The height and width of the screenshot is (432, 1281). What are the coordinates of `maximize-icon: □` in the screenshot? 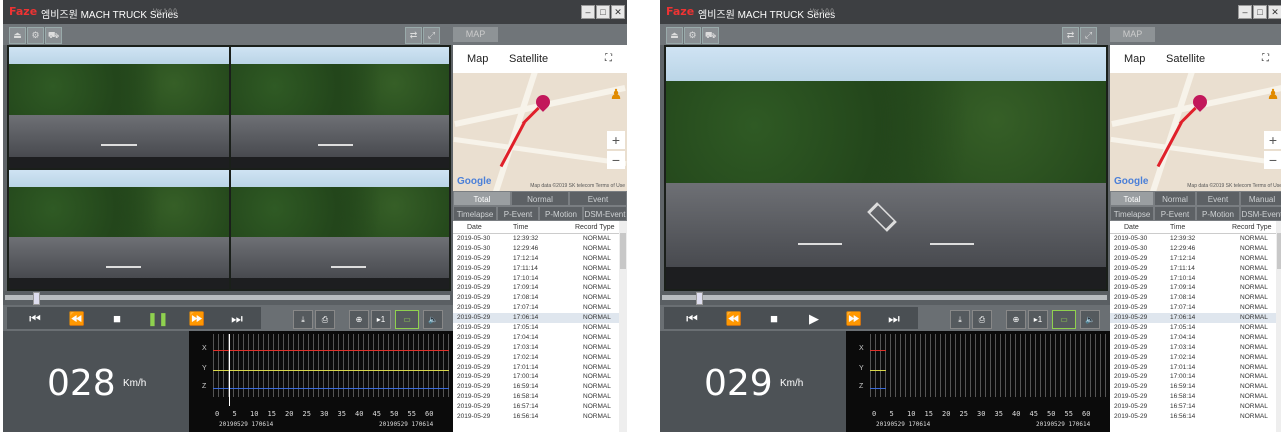 It's located at (1260, 12).